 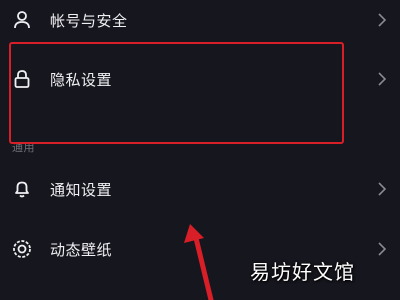 I want to click on menu-item-account-security: 帐号与安全, so click(x=200, y=22).